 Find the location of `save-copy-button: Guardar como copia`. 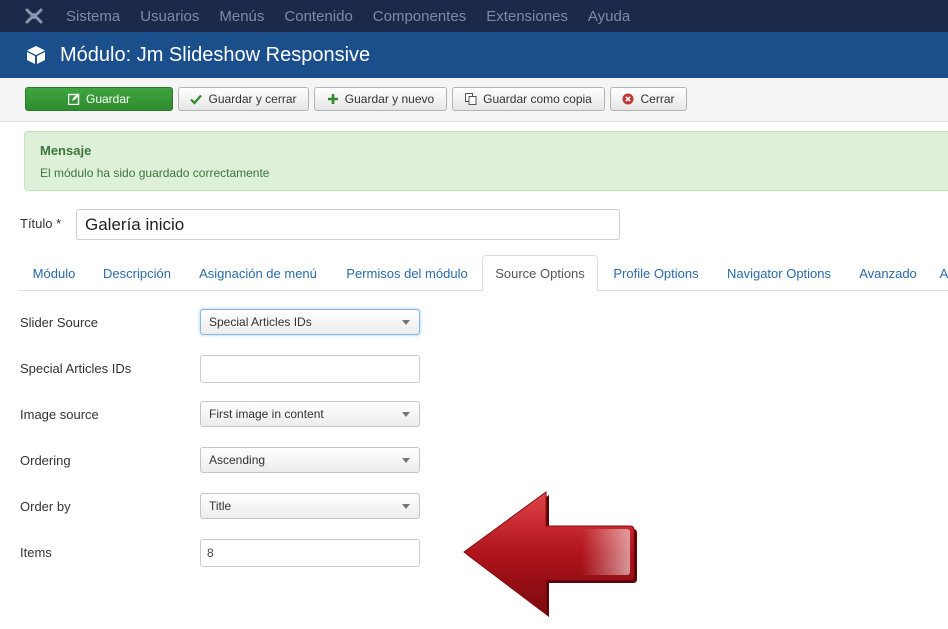

save-copy-button: Guardar como copia is located at coordinates (528, 99).